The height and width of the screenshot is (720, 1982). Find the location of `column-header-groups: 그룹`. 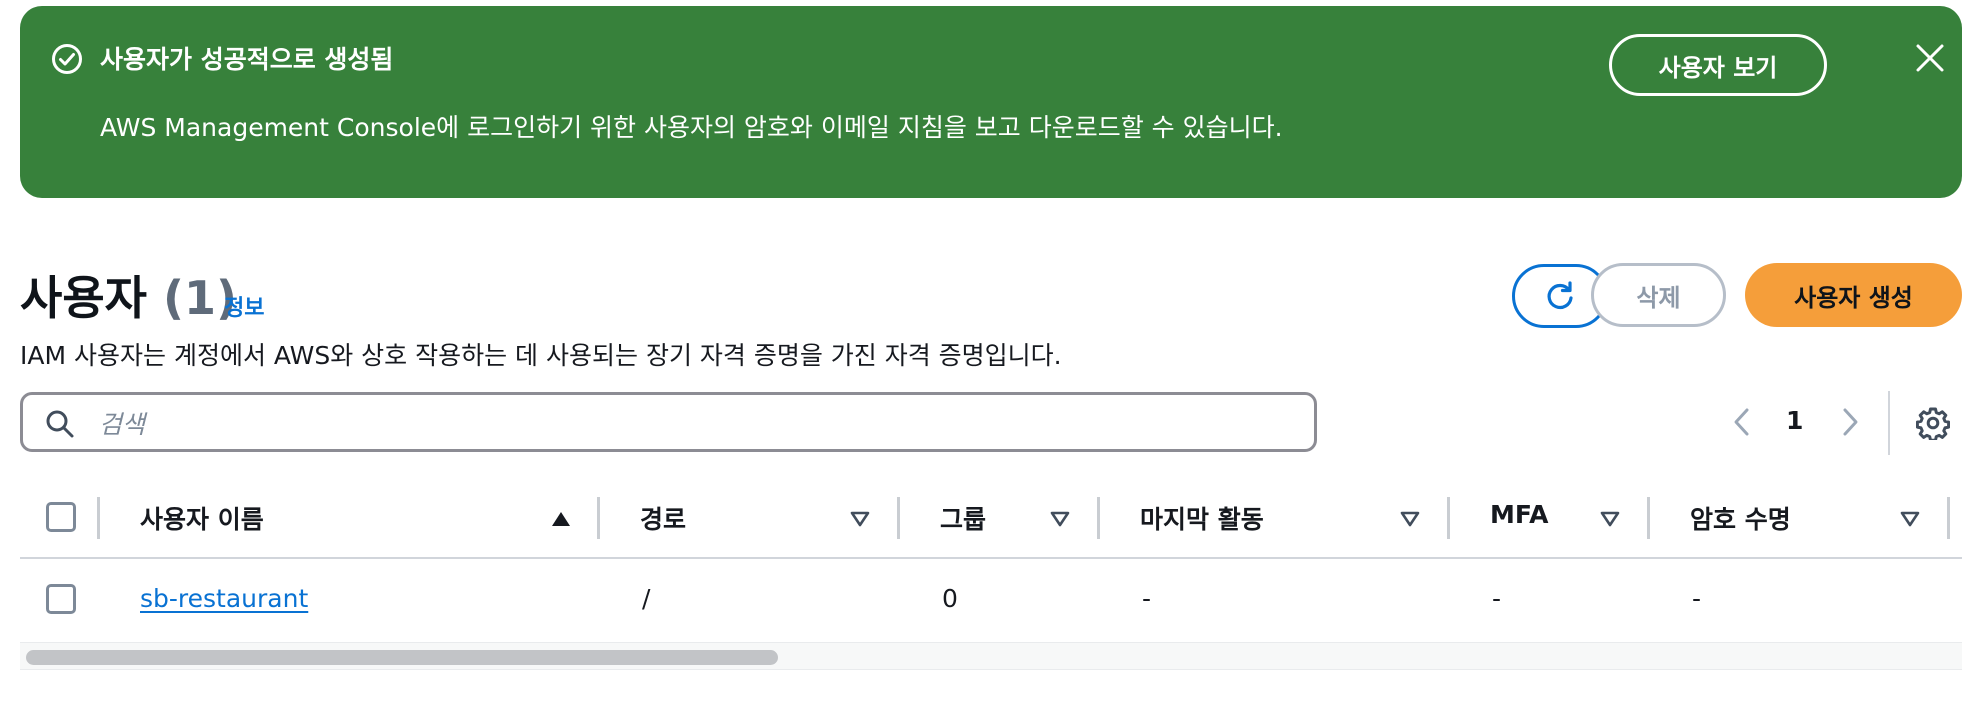

column-header-groups: 그룹 is located at coordinates (963, 518).